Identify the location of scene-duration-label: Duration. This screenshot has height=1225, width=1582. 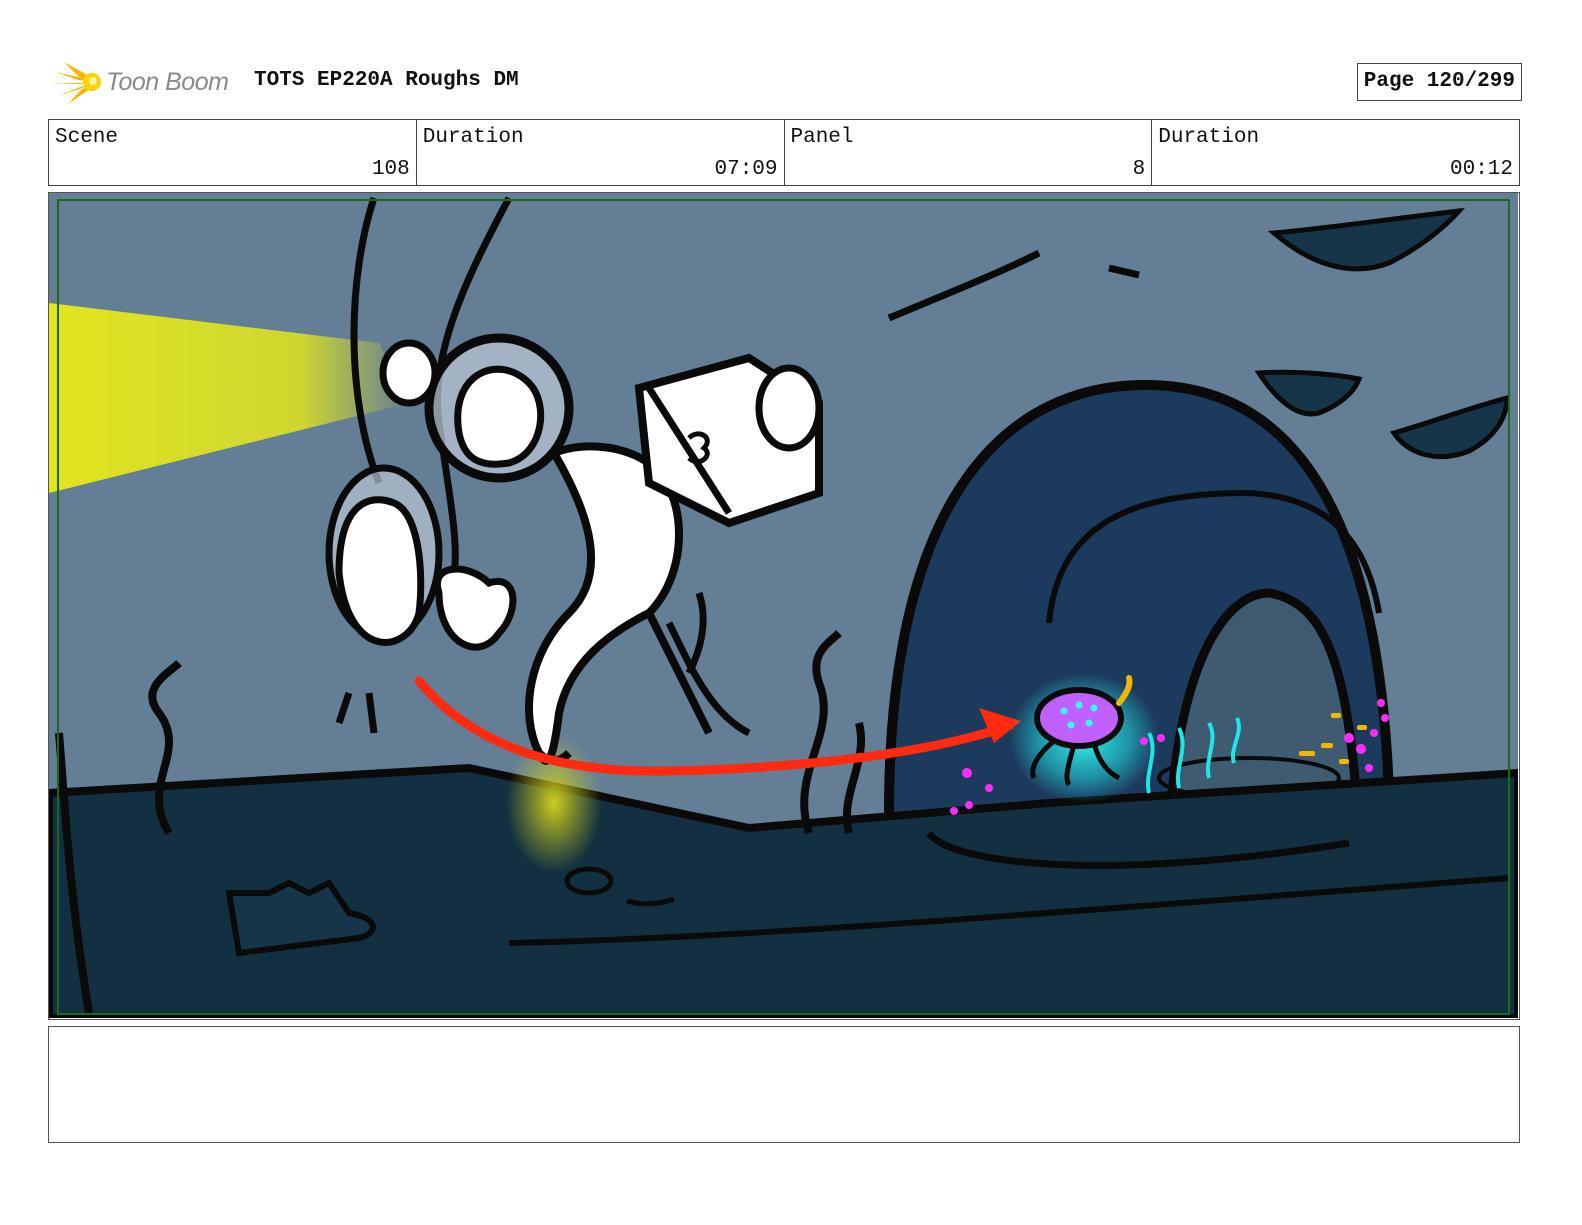
(473, 137).